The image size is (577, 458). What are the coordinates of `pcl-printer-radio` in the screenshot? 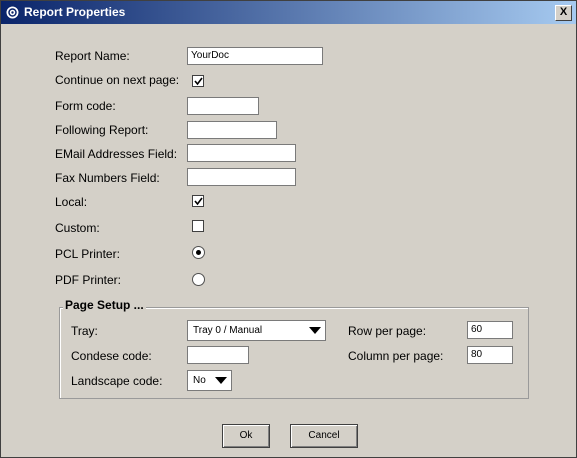 It's located at (198, 252).